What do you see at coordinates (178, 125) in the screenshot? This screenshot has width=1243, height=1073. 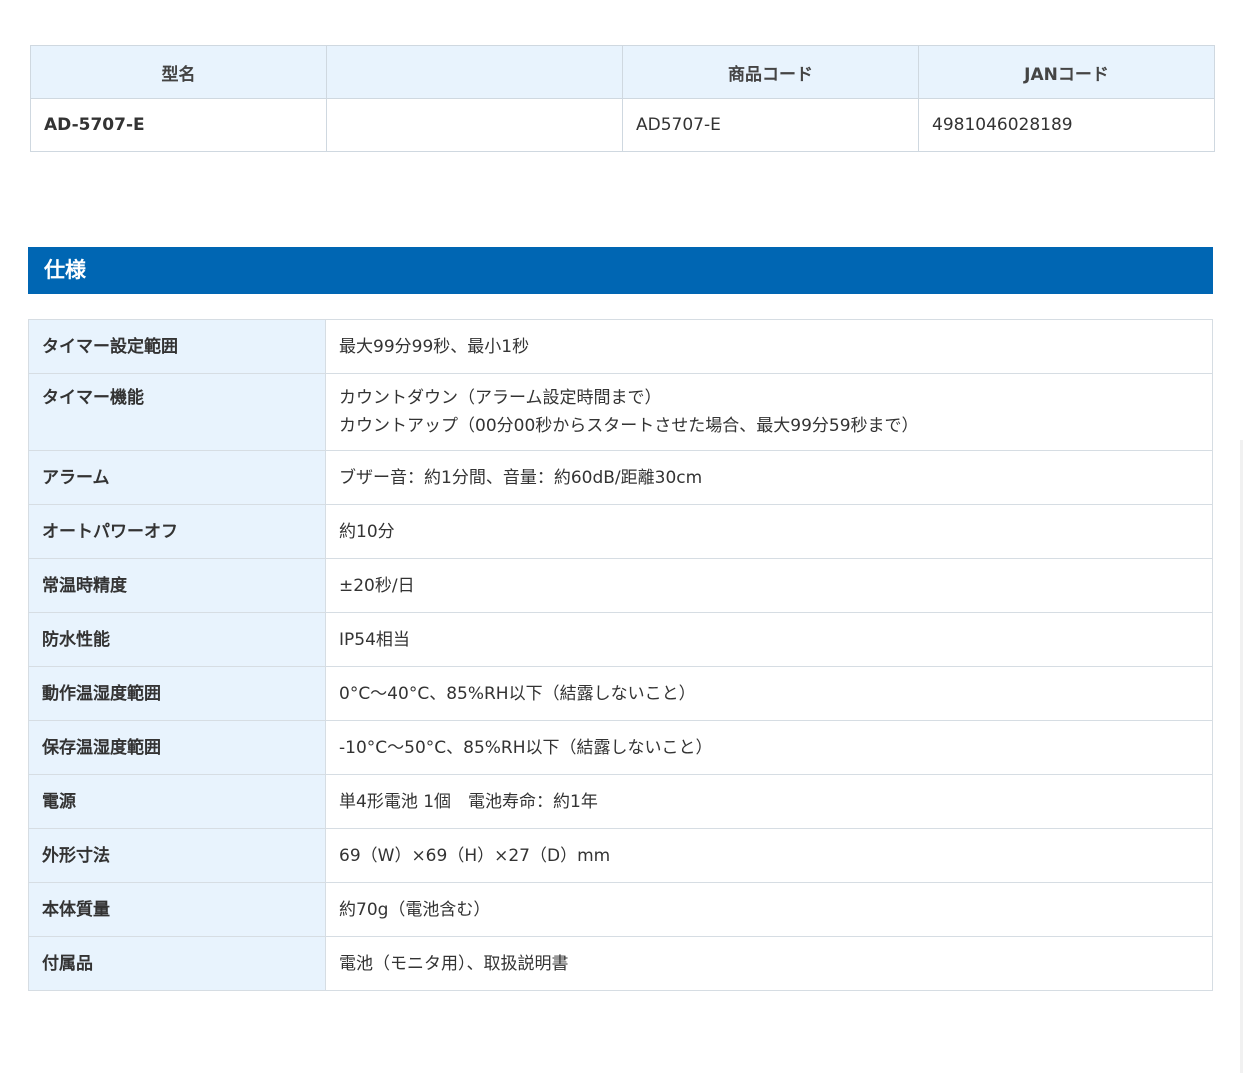 I see `model-name-cell: AD-5707-E` at bounding box center [178, 125].